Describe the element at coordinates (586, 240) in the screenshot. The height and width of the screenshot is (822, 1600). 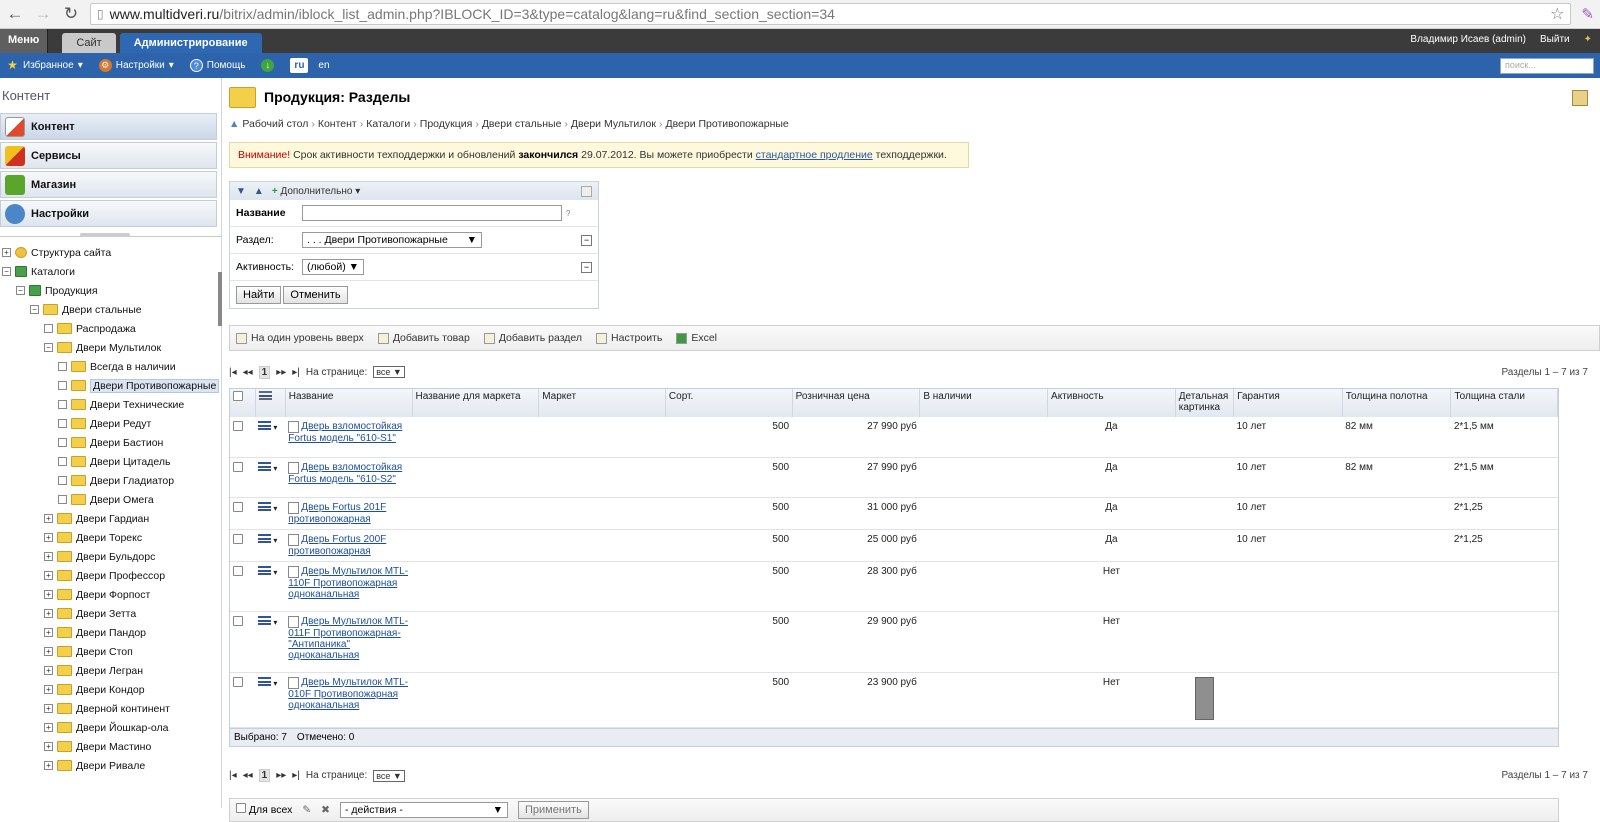
I see `remove-section-filter: −` at that location.